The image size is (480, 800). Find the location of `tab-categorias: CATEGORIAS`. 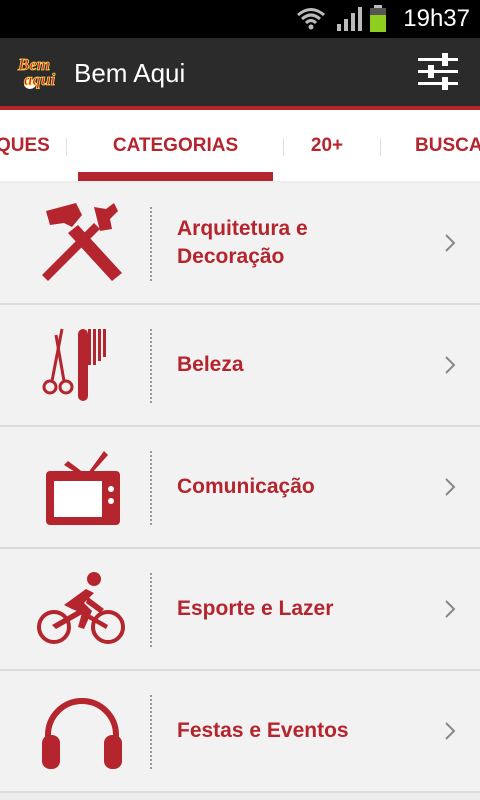

tab-categorias: CATEGORIAS is located at coordinates (175, 145).